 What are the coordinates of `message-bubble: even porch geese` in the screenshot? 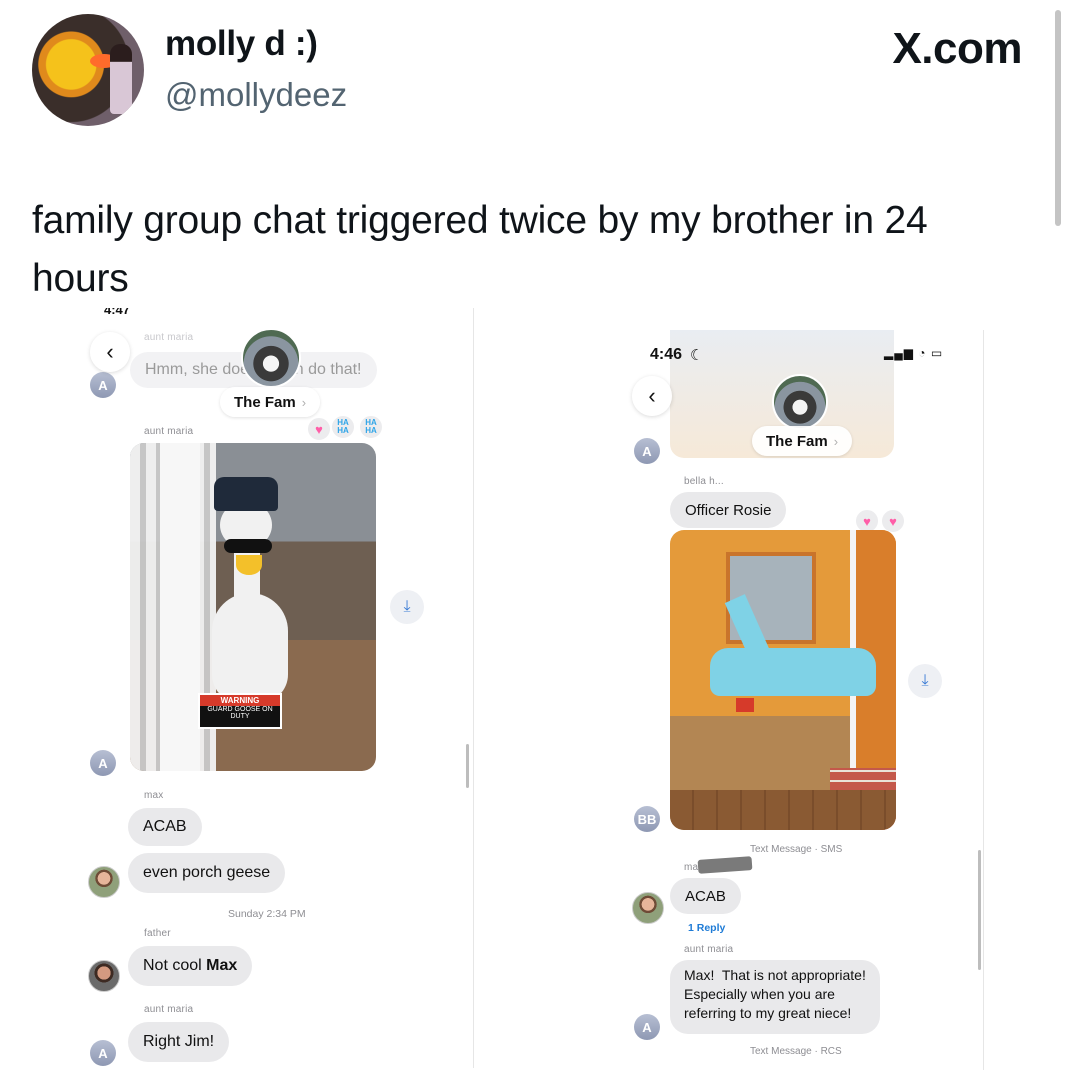 It's located at (207, 873).